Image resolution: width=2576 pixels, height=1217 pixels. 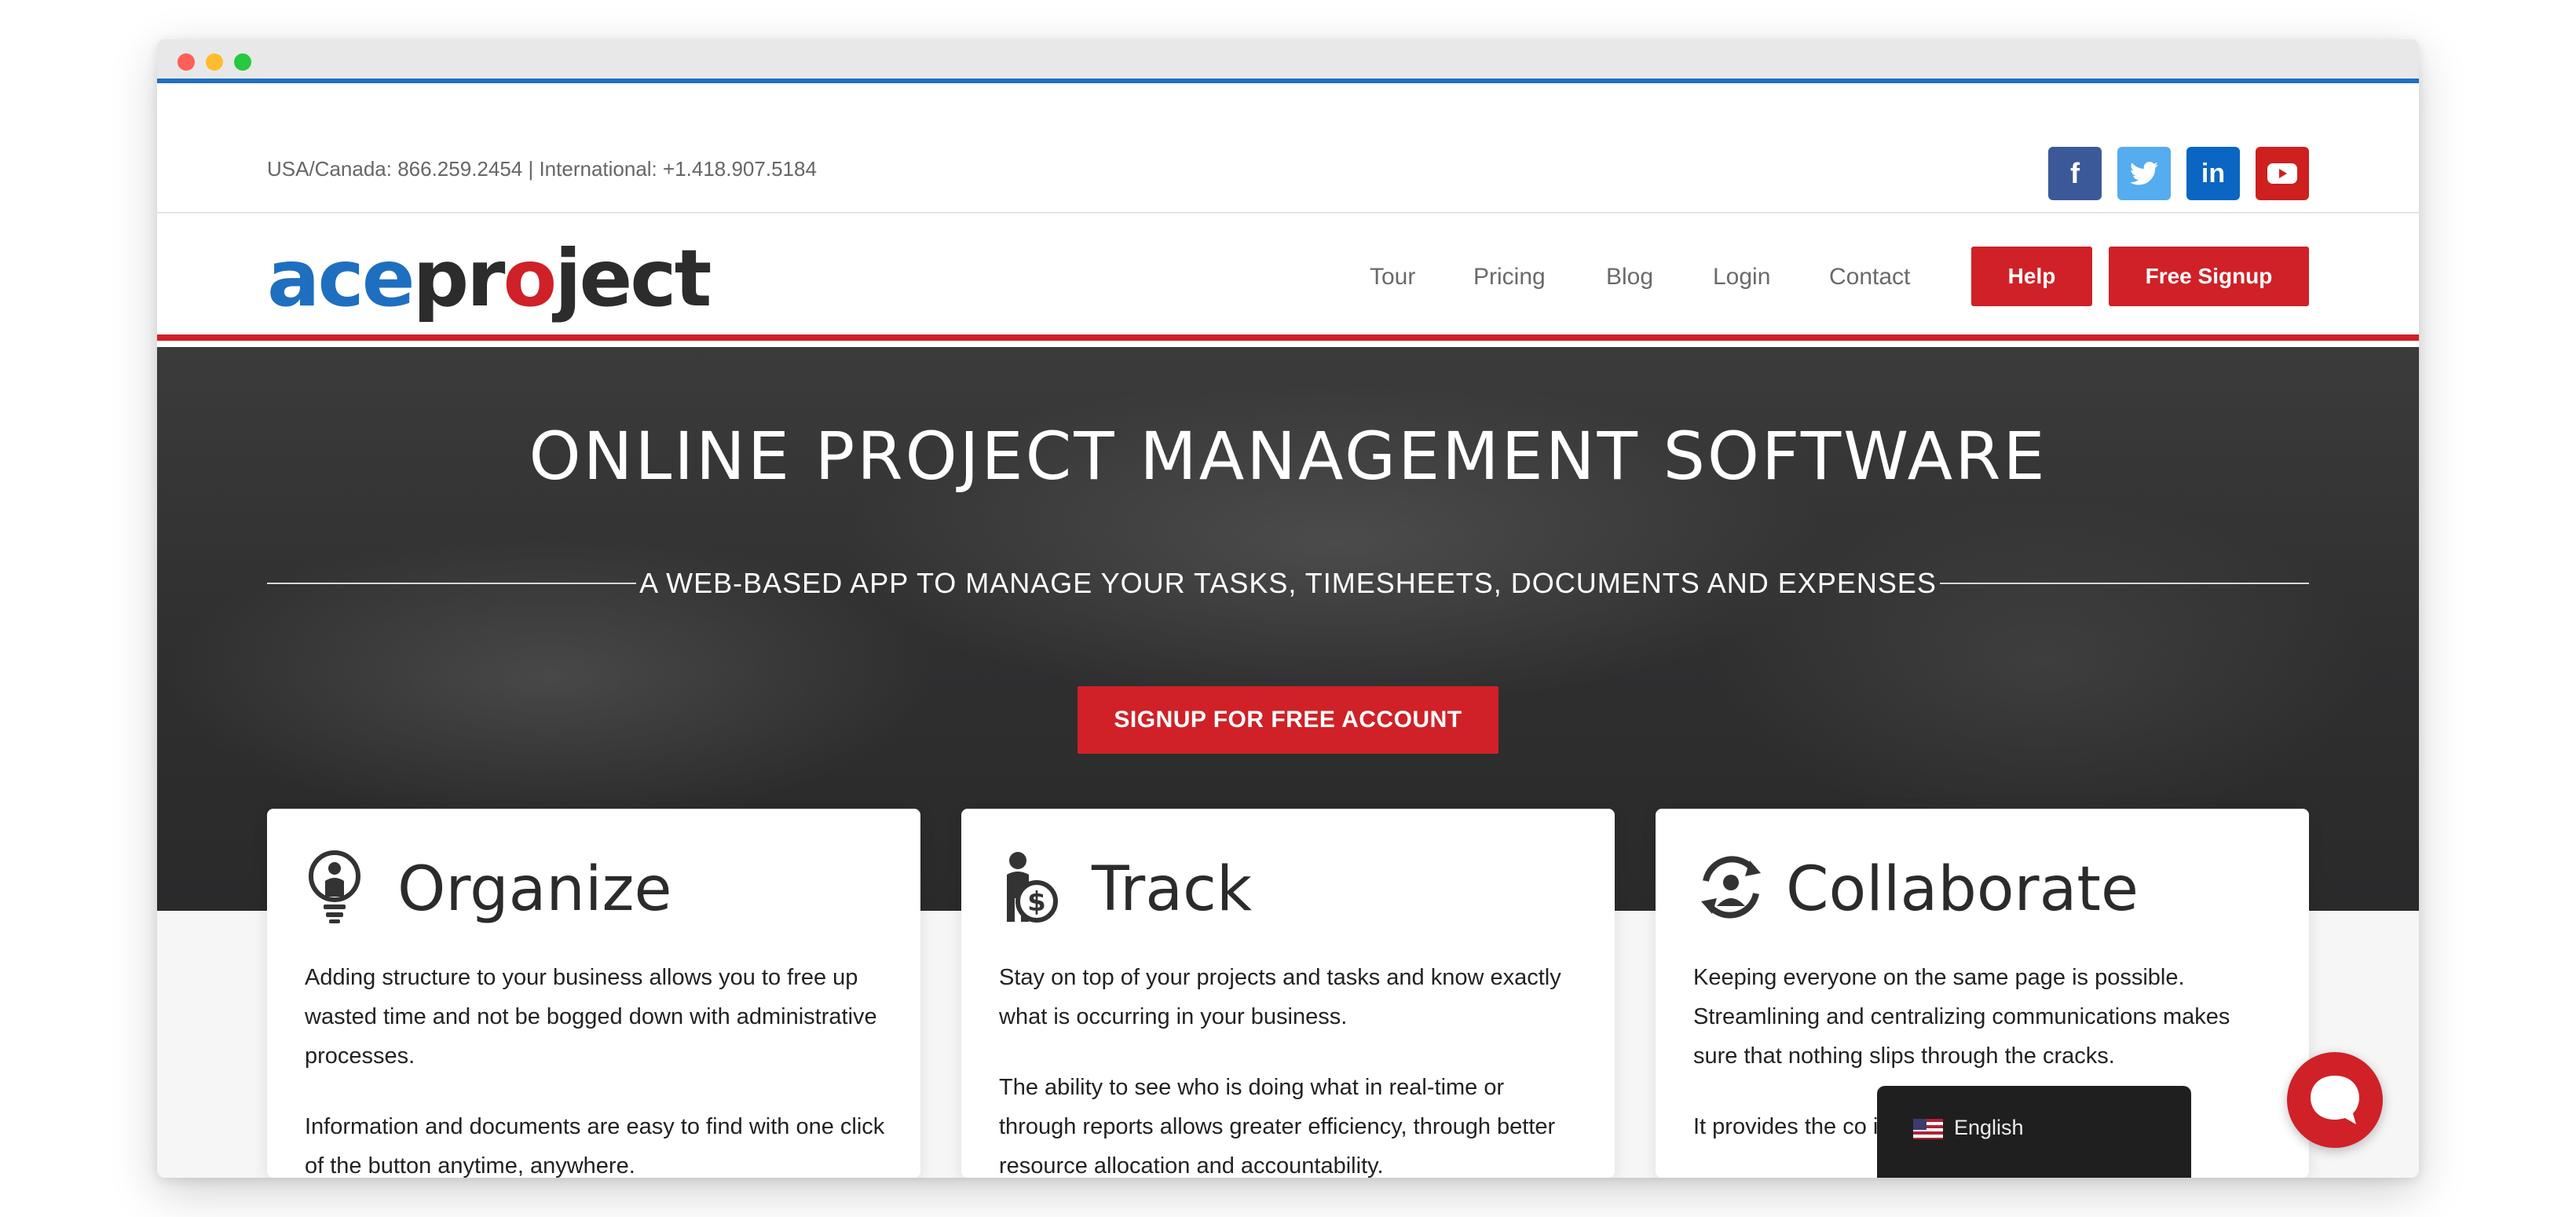 What do you see at coordinates (452, 583) in the screenshot?
I see `subtitle-divider-left` at bounding box center [452, 583].